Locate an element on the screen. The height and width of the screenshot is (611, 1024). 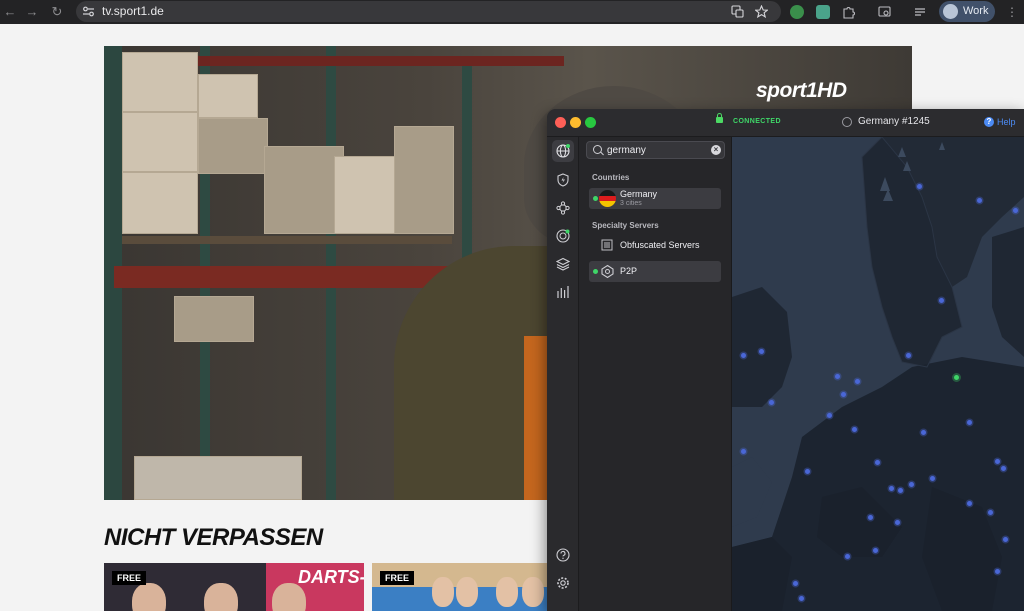
lens-icon is located at coordinates (885, 12).